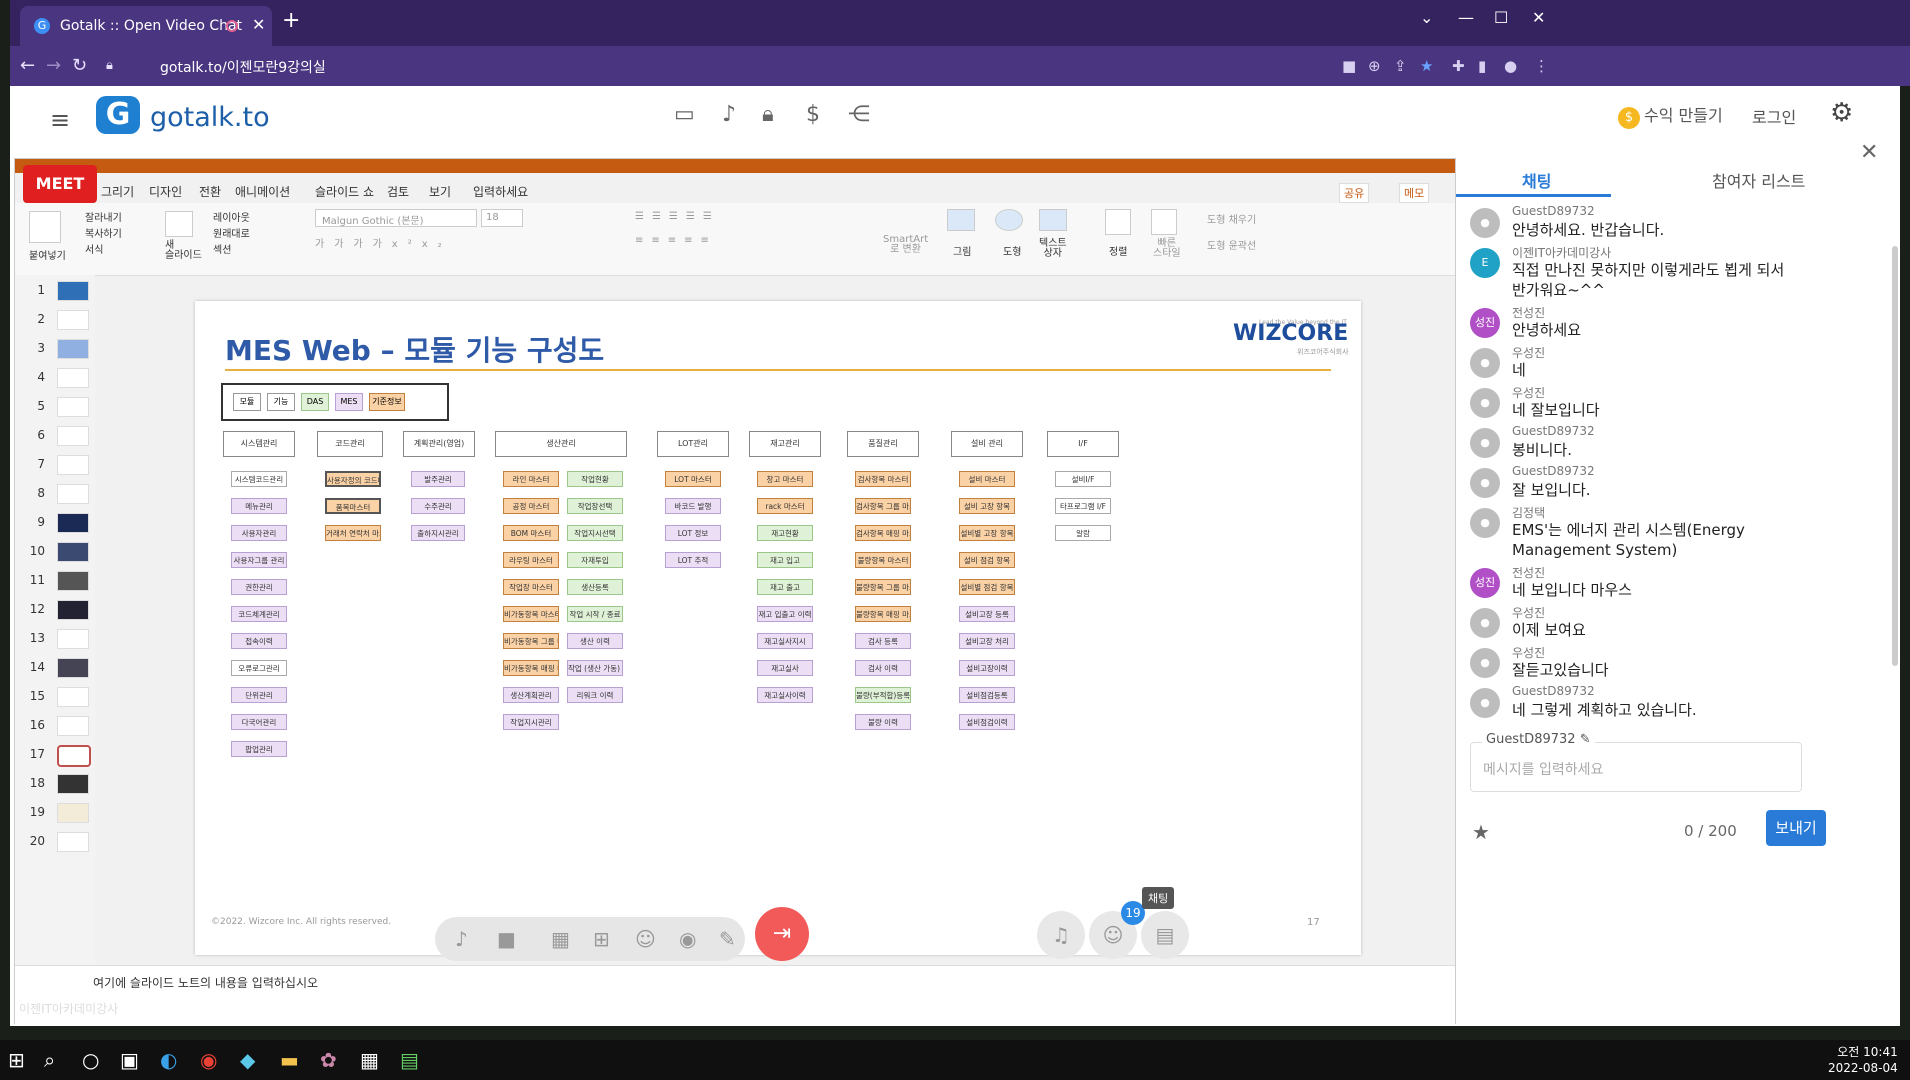  Describe the element at coordinates (1585, 739) in the screenshot. I see `edit-pencil-icon: ✎` at that location.